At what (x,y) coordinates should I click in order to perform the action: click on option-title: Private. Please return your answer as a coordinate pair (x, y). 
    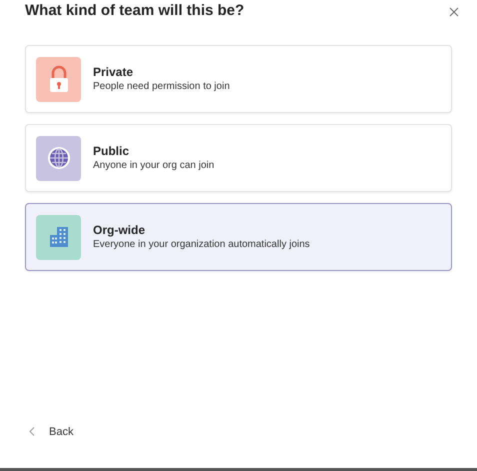
    Looking at the image, I should click on (113, 72).